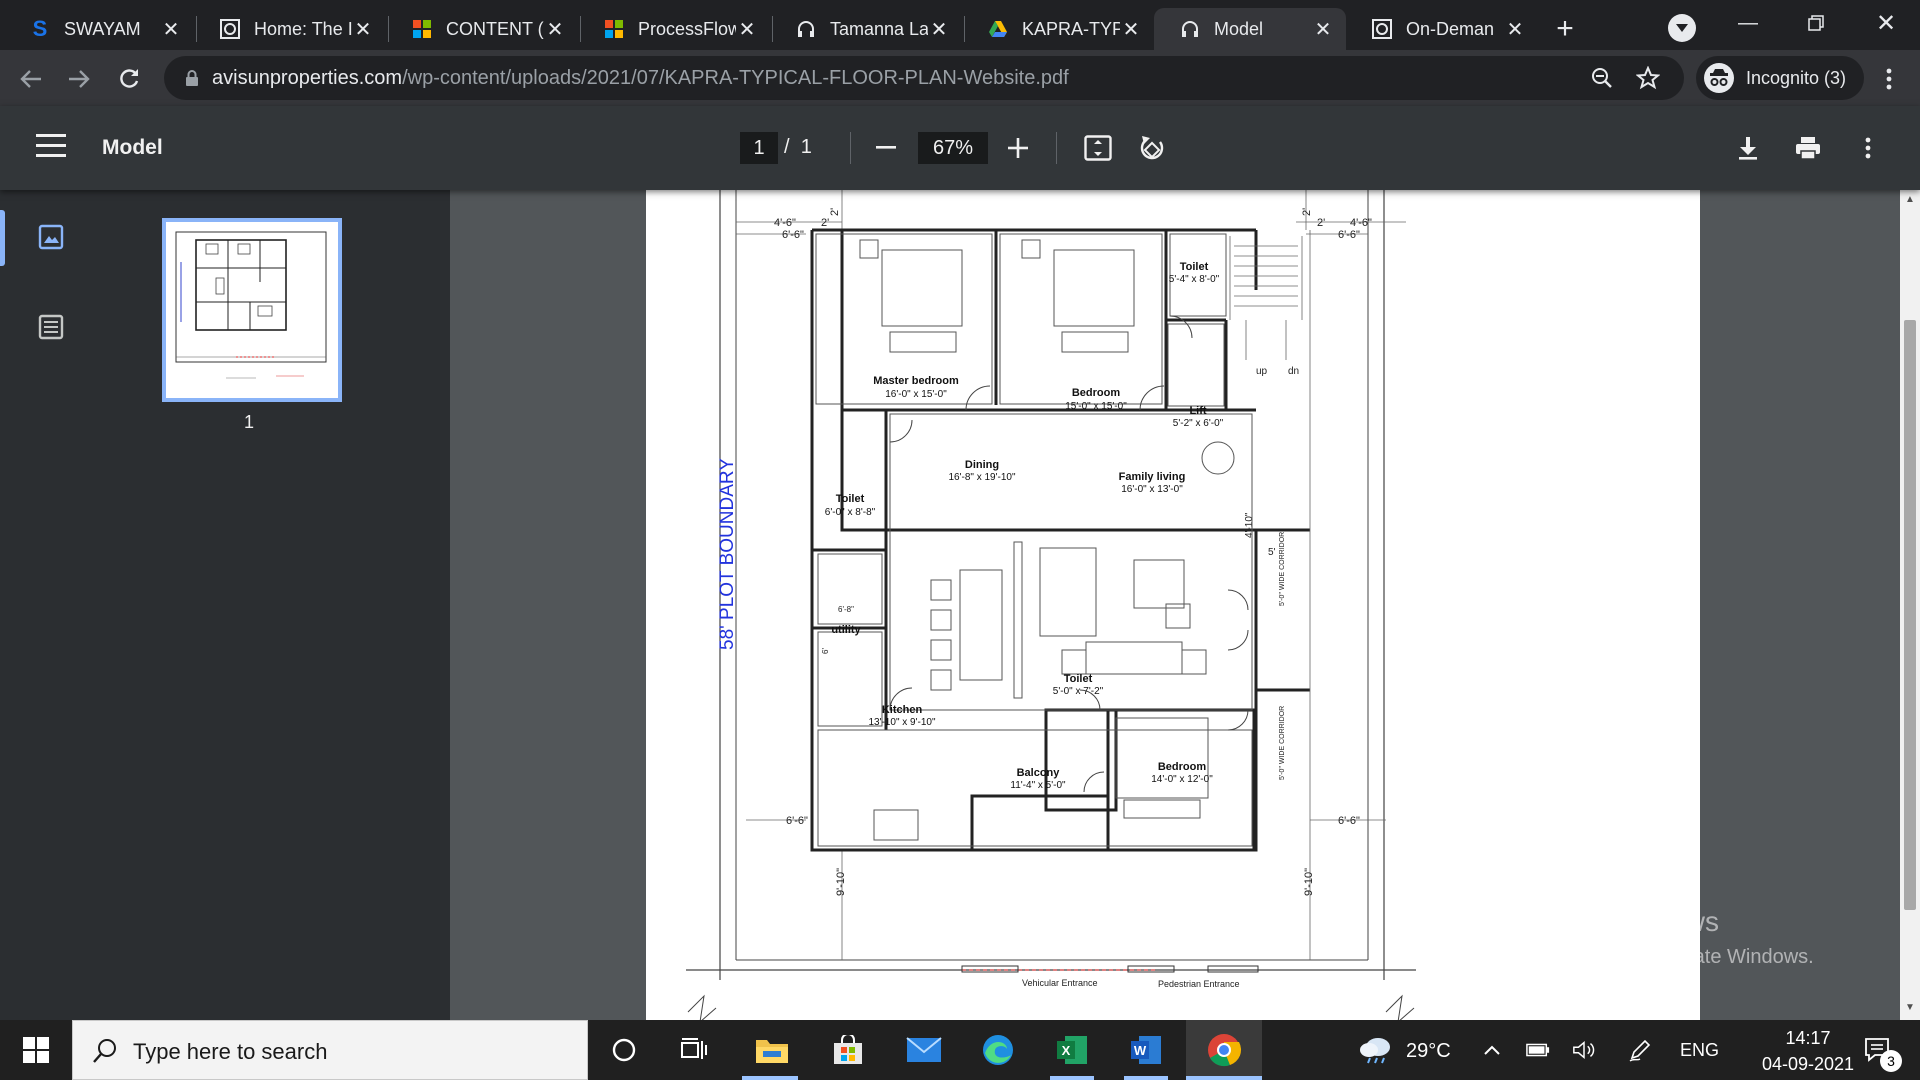 The image size is (1920, 1080). What do you see at coordinates (129, 79) in the screenshot?
I see `reload-button` at bounding box center [129, 79].